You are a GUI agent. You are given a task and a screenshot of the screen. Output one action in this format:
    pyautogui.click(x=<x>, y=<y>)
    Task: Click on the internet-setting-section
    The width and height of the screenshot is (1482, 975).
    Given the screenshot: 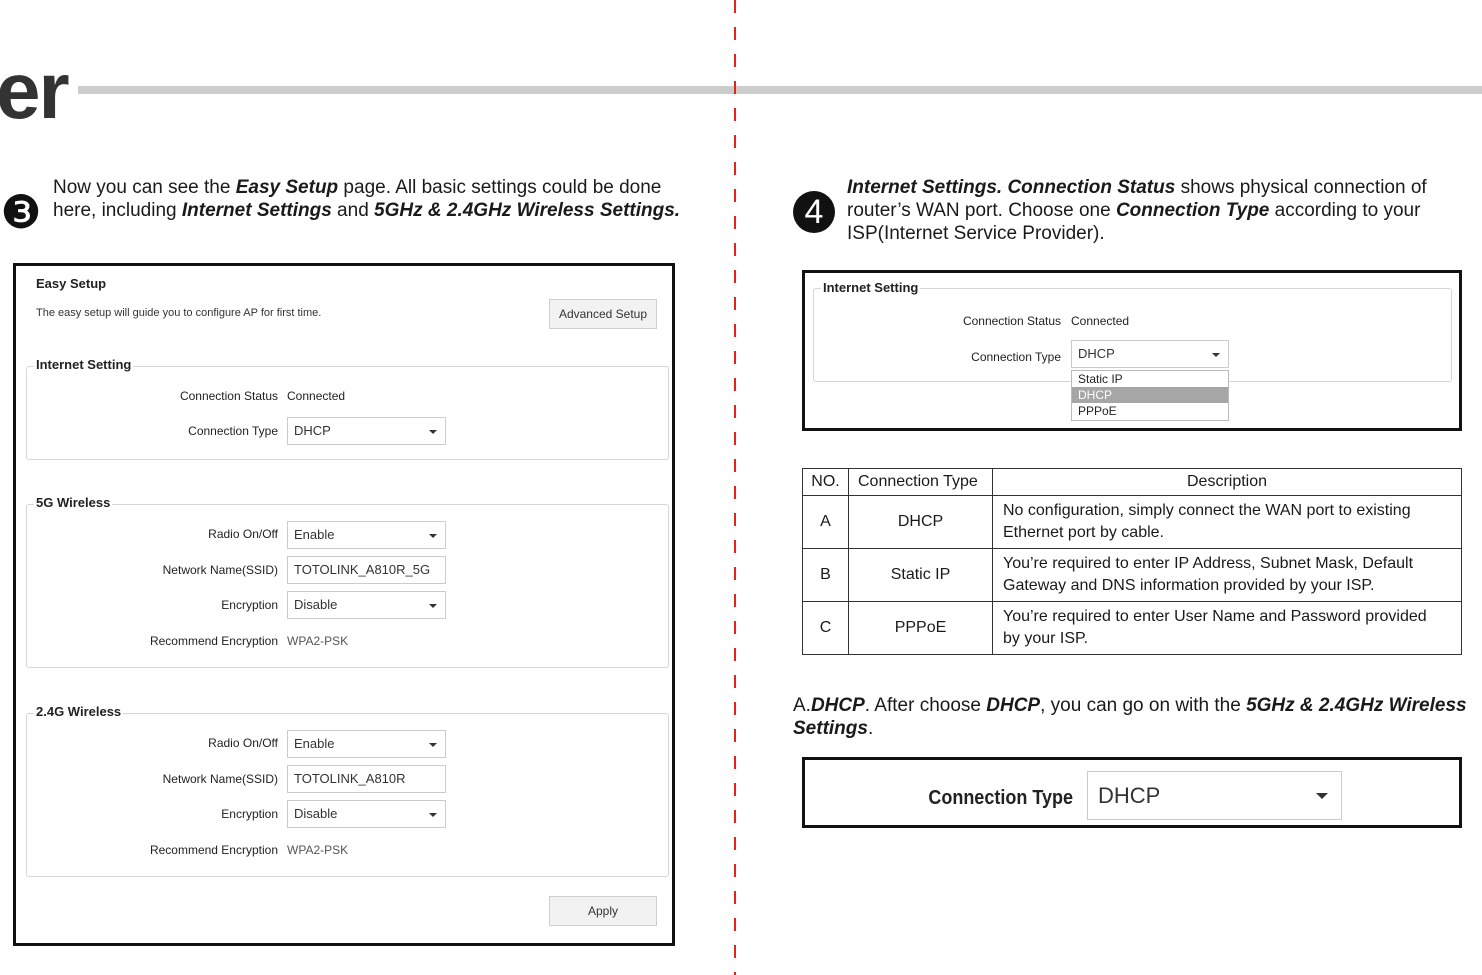 What is the action you would take?
    pyautogui.click(x=347, y=413)
    